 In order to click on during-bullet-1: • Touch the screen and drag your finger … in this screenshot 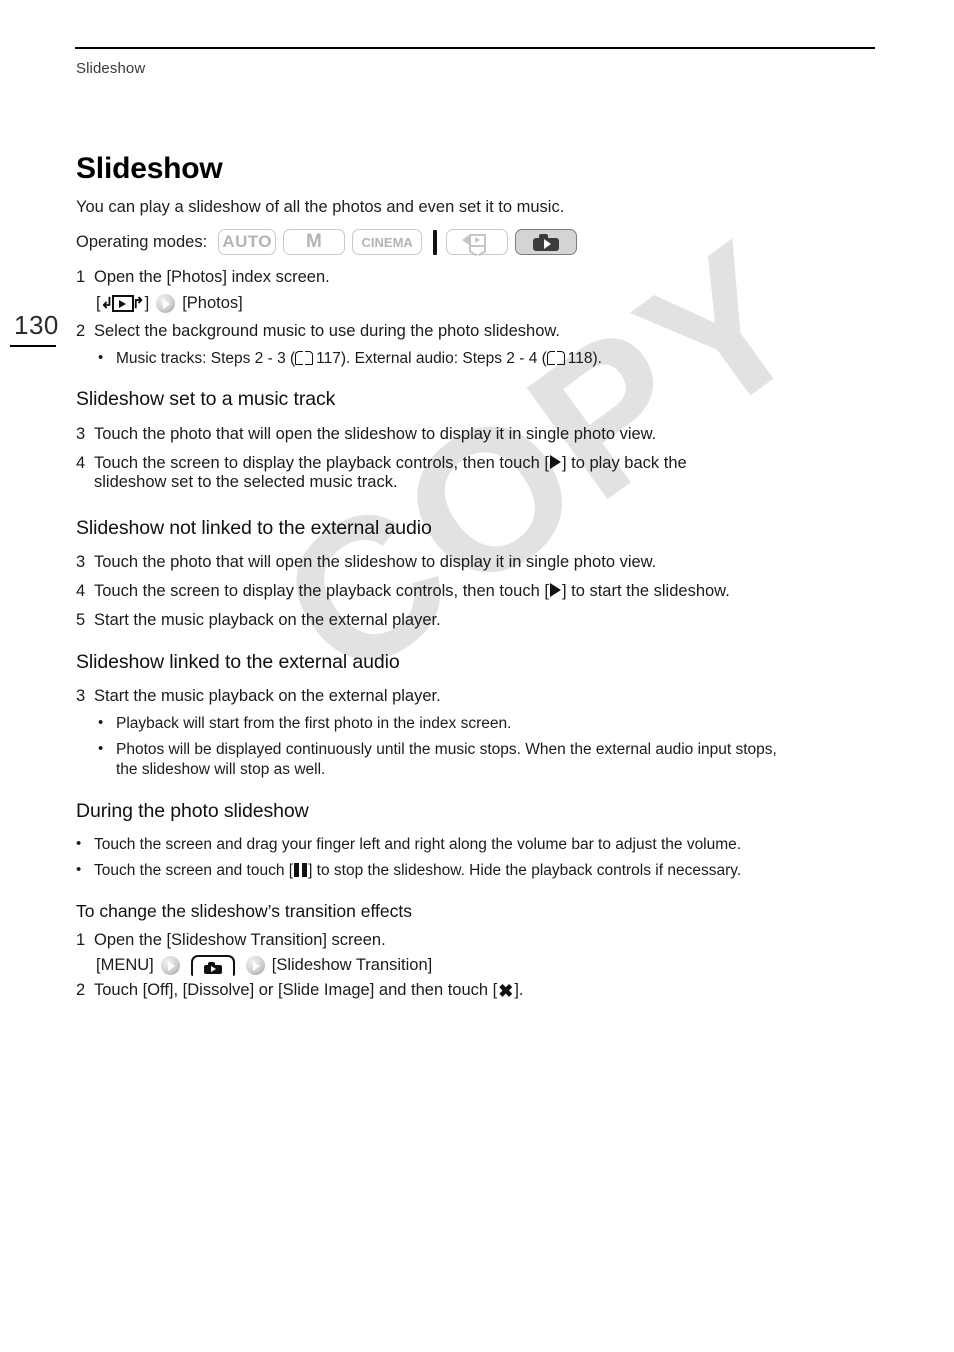, I will do `click(408, 845)`.